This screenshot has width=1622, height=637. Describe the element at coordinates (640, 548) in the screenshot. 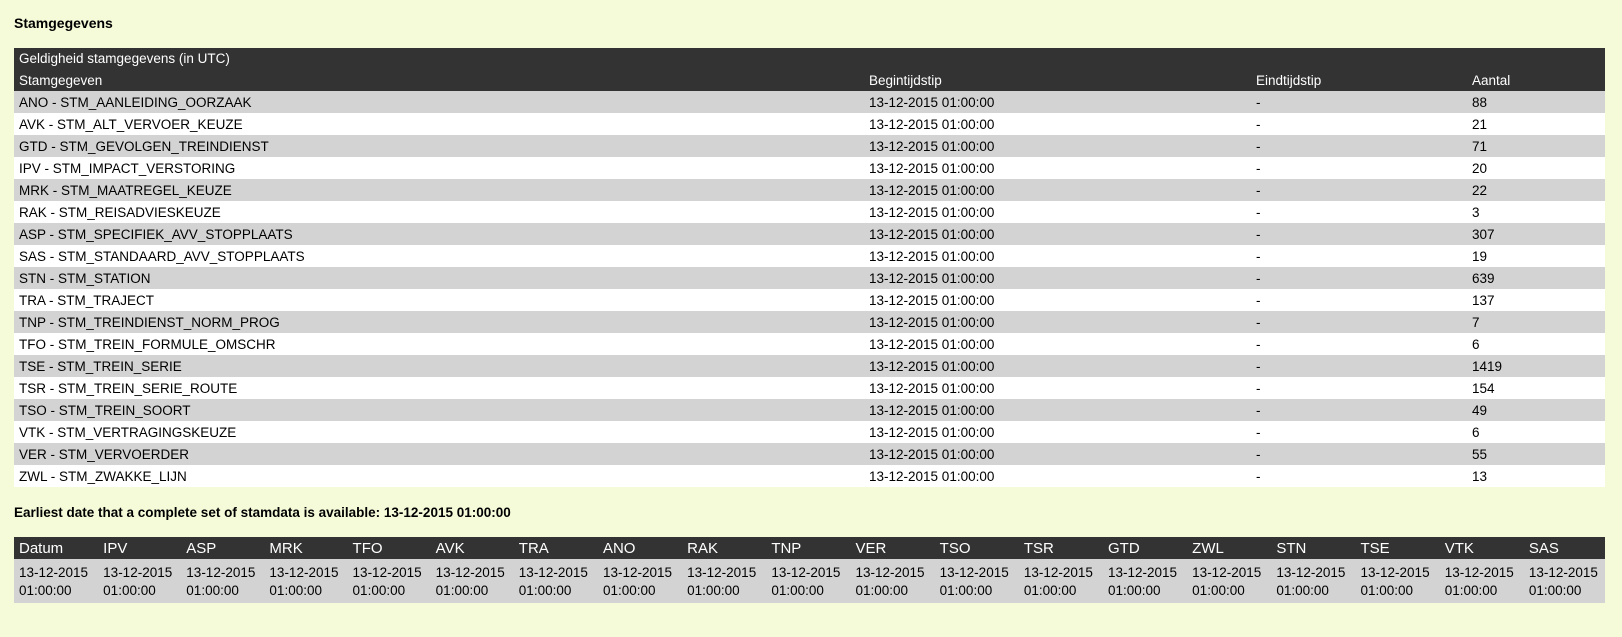

I see `dates-column-header: ANO` at that location.